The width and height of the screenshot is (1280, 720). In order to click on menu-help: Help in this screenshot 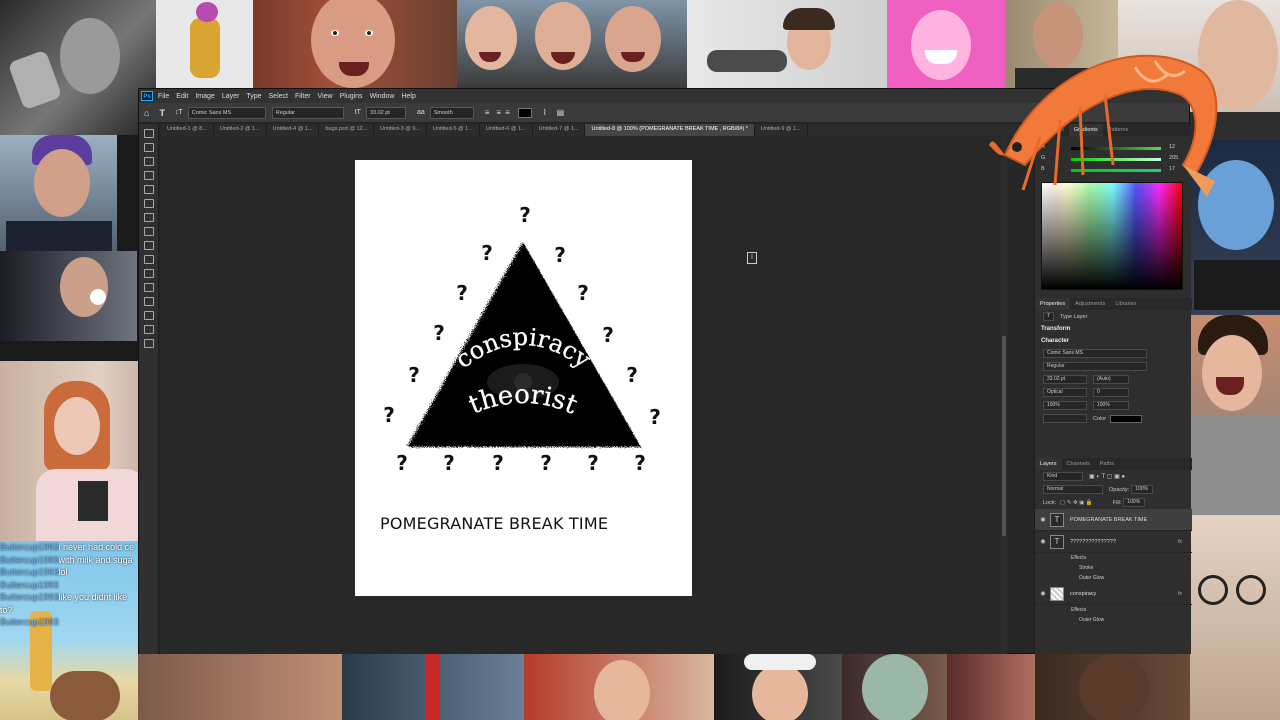, I will do `click(408, 96)`.